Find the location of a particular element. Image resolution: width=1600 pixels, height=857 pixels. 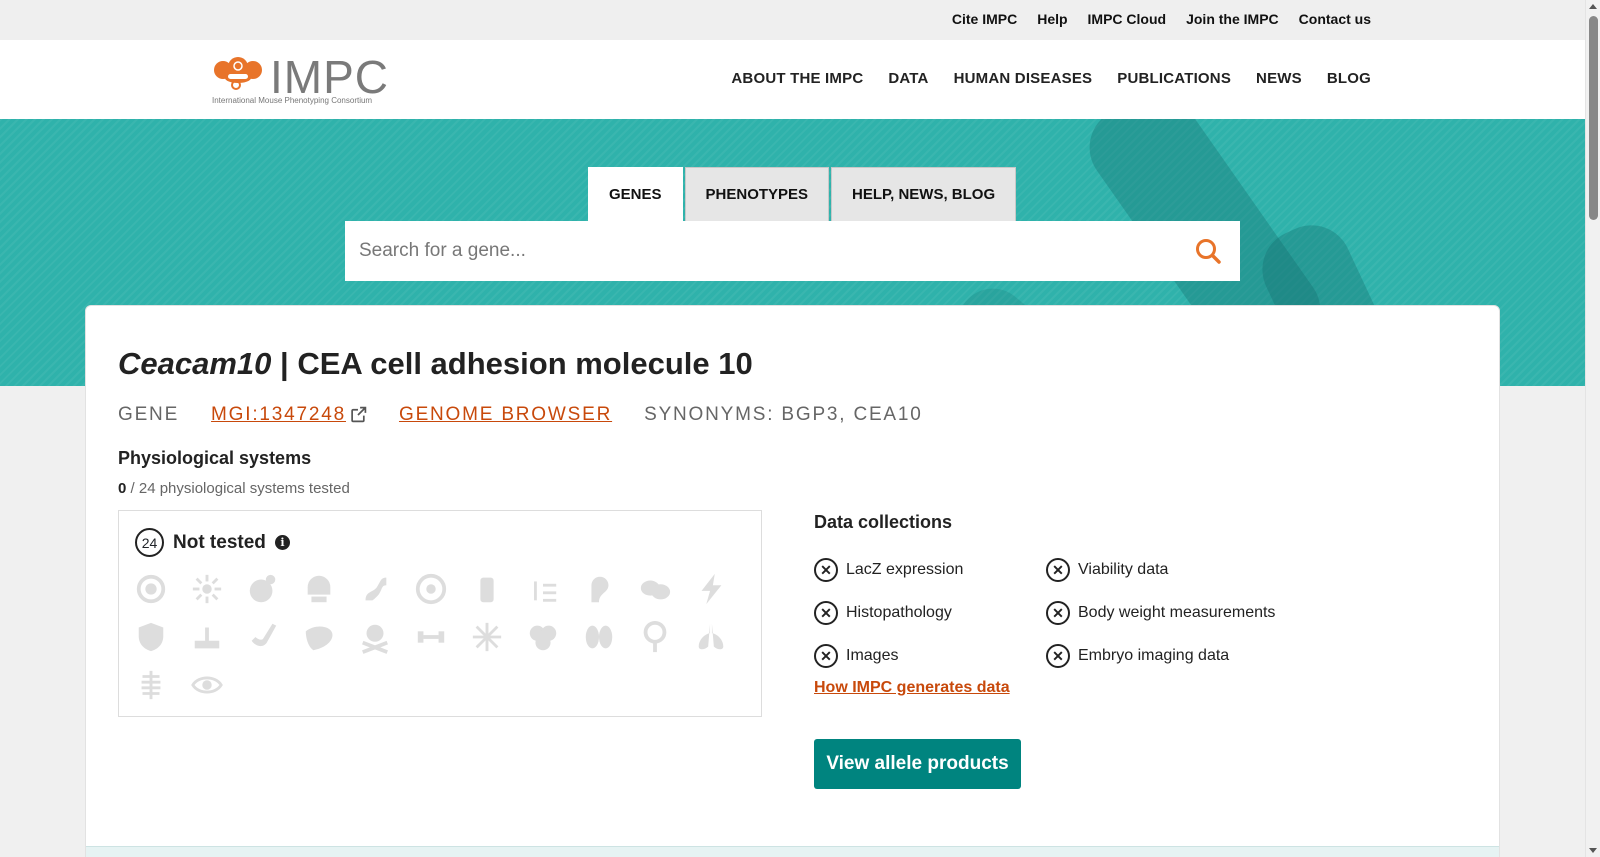

nervous-icon is located at coordinates (711, 589).